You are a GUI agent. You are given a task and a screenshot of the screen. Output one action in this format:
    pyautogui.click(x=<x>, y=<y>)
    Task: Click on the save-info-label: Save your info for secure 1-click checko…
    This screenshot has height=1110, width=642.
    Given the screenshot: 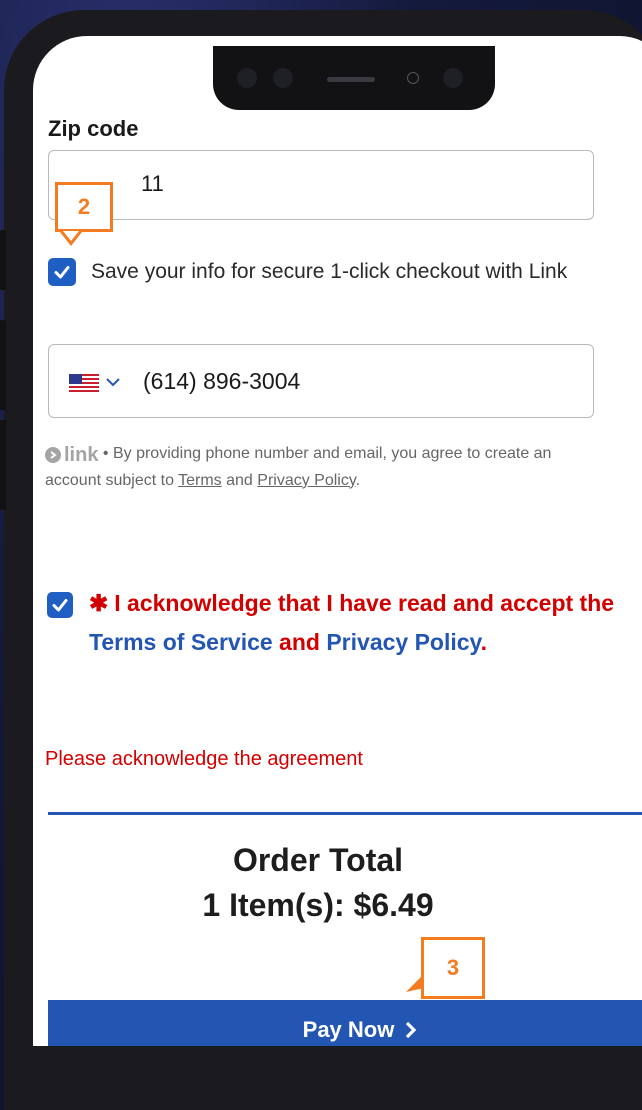 What is the action you would take?
    pyautogui.click(x=329, y=271)
    